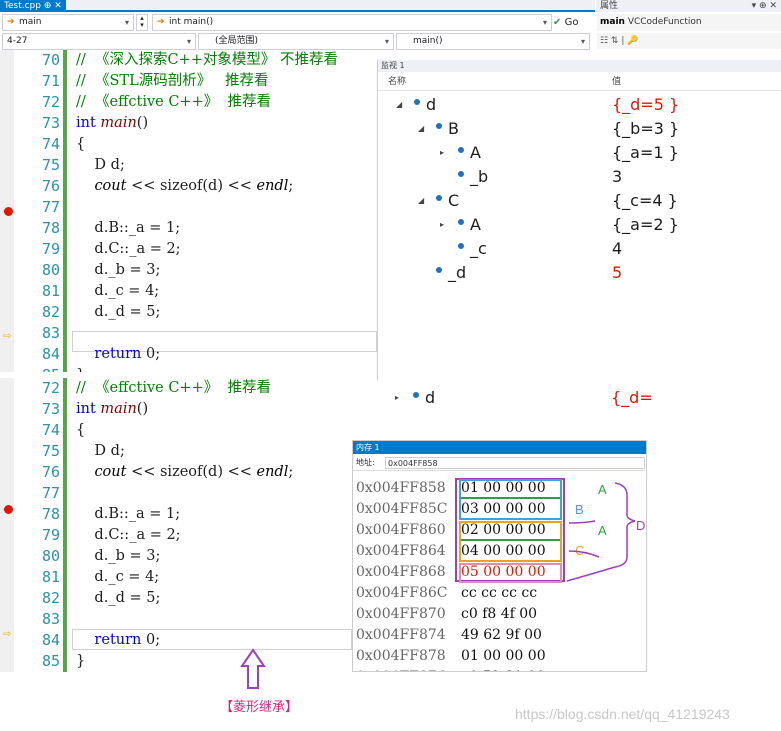 The image size is (781, 731). I want to click on scope-dropdown-left: 4-27 ▾, so click(99, 41).